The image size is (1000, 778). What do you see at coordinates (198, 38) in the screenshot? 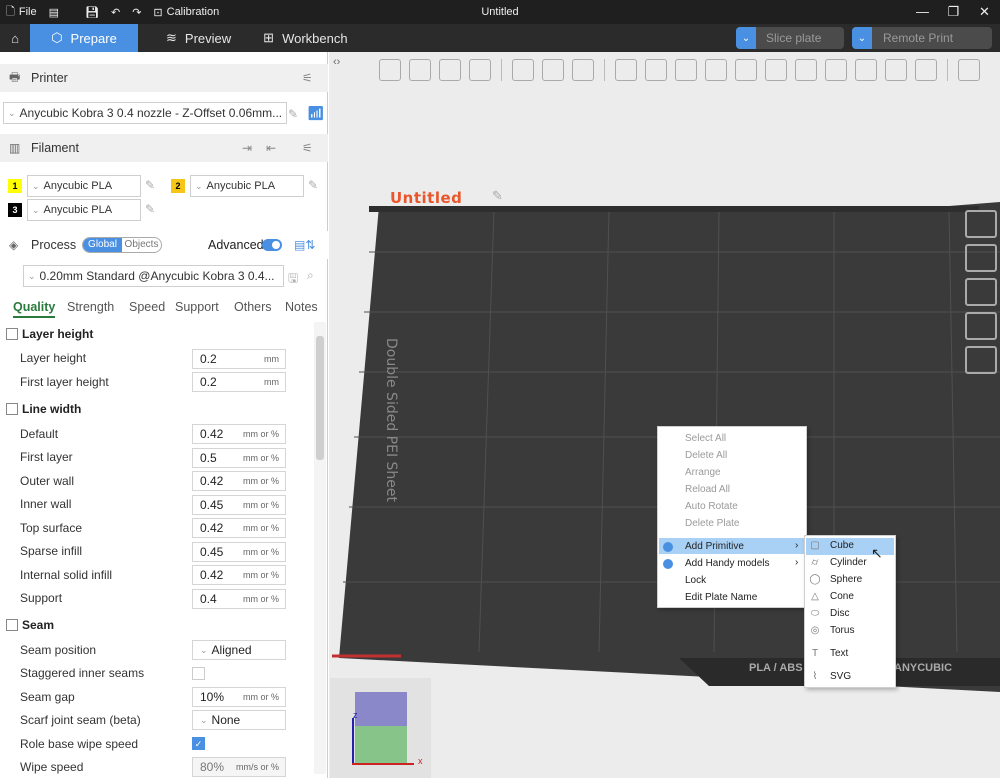
I see `tab-preview: ≋ Preview` at bounding box center [198, 38].